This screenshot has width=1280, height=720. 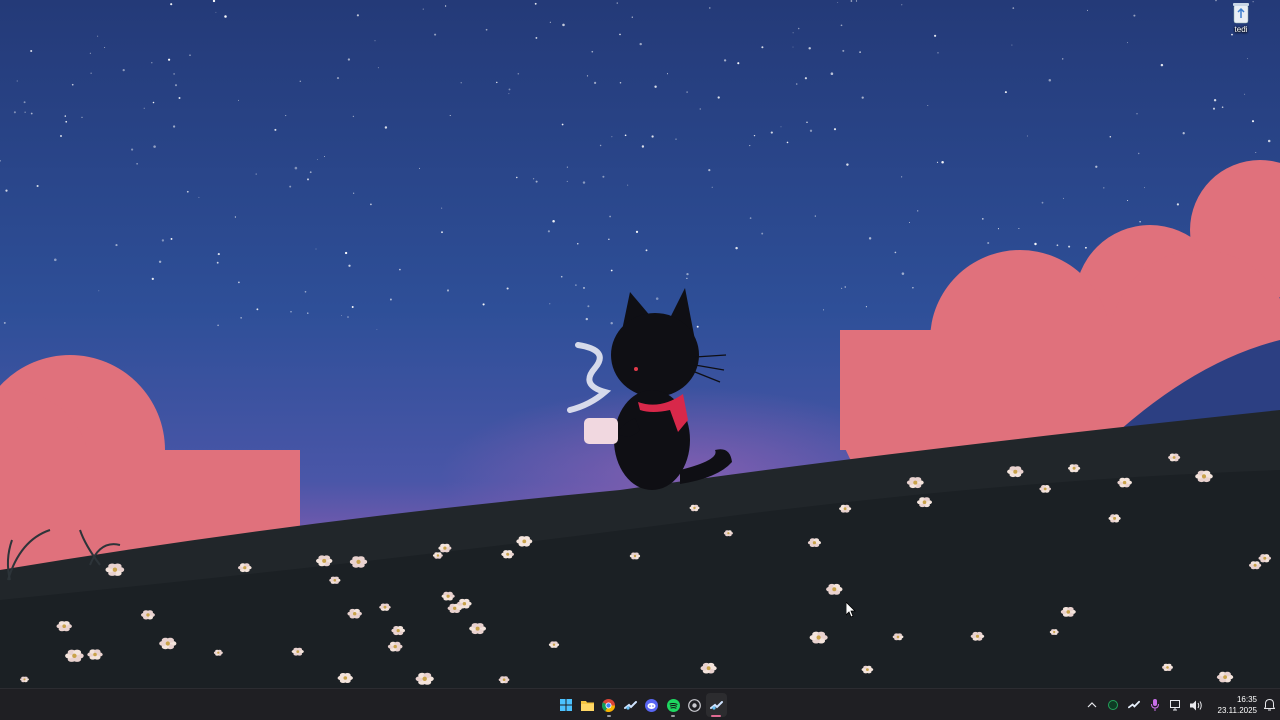 What do you see at coordinates (1196, 704) in the screenshot?
I see `tray-volume-button` at bounding box center [1196, 704].